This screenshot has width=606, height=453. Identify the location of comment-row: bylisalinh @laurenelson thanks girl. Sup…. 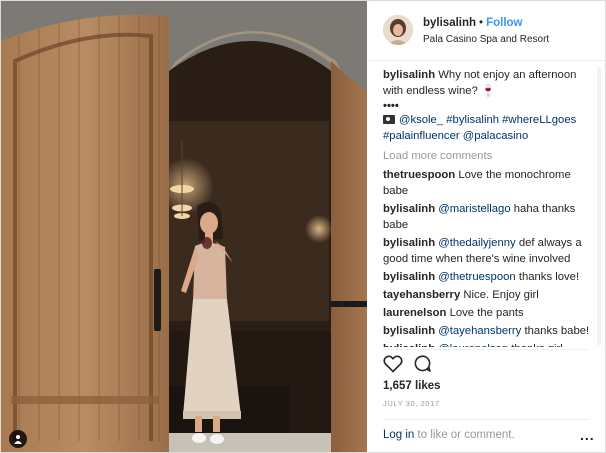
(488, 344).